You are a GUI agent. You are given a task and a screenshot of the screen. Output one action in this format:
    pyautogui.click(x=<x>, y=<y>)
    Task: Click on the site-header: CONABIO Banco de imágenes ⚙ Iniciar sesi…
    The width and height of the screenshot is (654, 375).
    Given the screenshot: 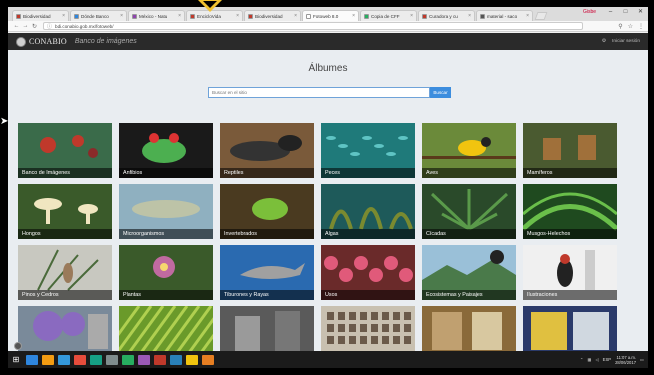 What is the action you would take?
    pyautogui.click(x=328, y=41)
    